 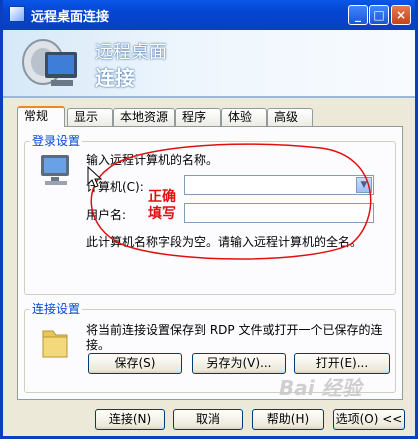 What do you see at coordinates (55, 344) in the screenshot?
I see `folder-icon` at bounding box center [55, 344].